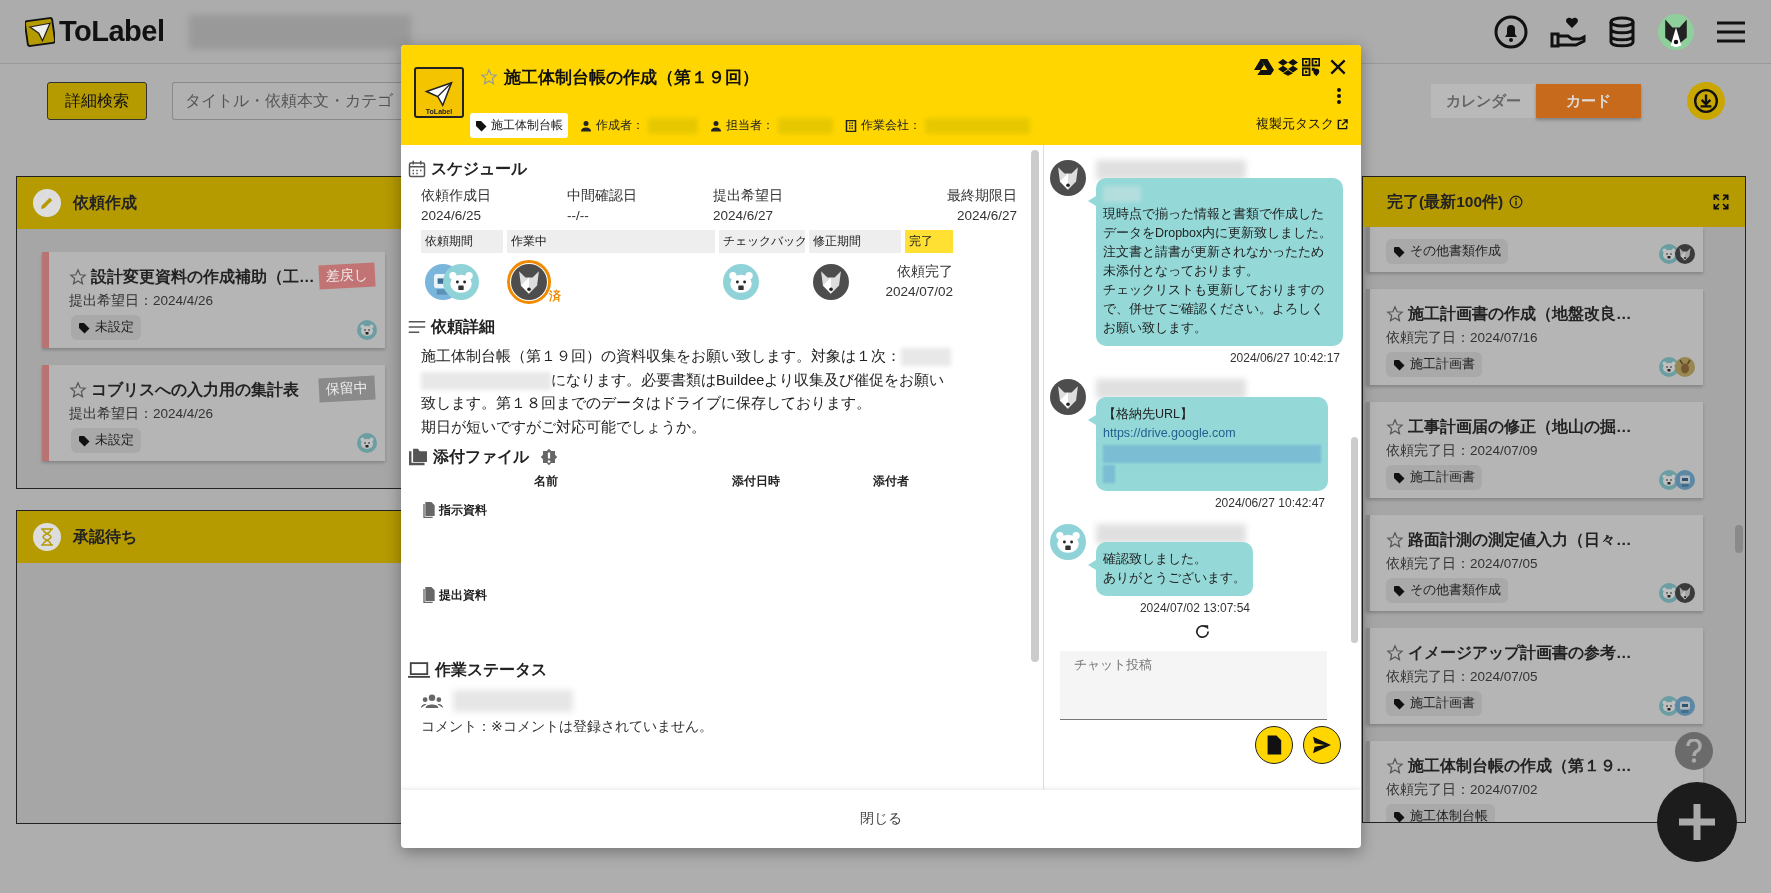 This screenshot has height=893, width=1771. I want to click on task-card: 設計変更資料の作成補助（工… 差戻し 提出希望日：2024/4/26 未設定, so click(213, 300).